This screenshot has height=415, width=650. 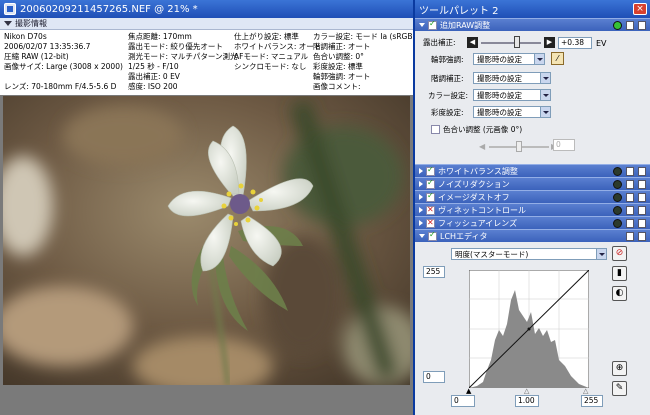 What do you see at coordinates (459, 11) in the screenshot?
I see `palette-title: ツールパレット 2` at bounding box center [459, 11].